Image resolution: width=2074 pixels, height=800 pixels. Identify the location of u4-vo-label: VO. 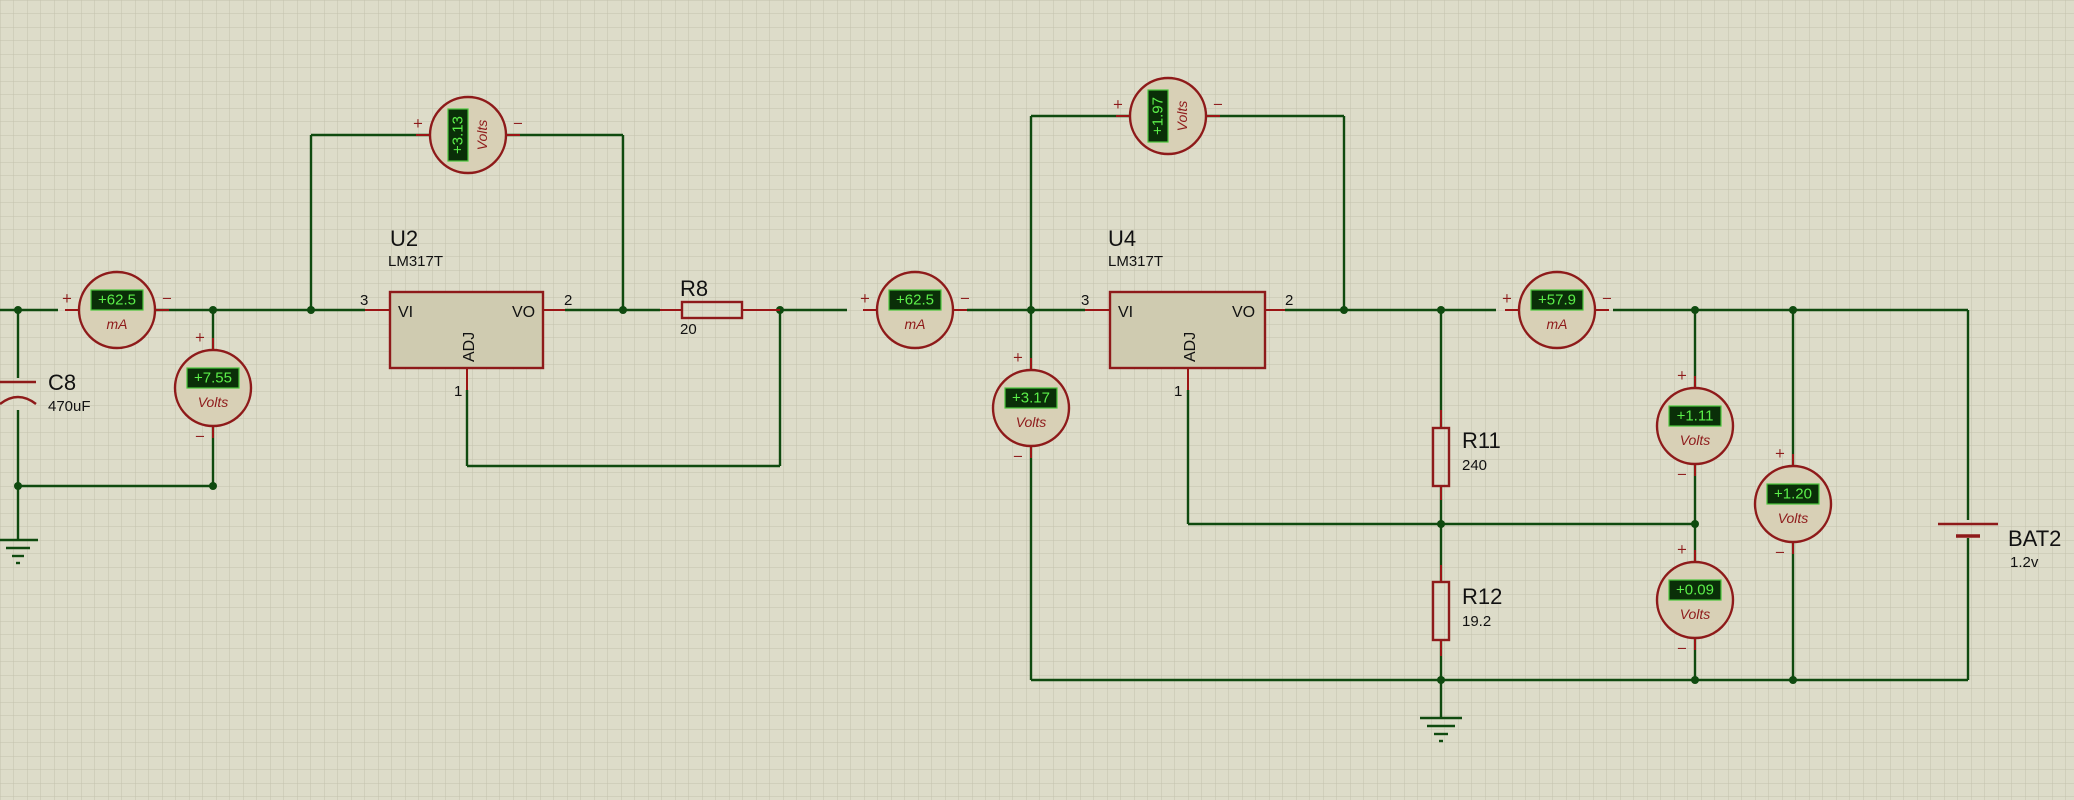
(1243, 312).